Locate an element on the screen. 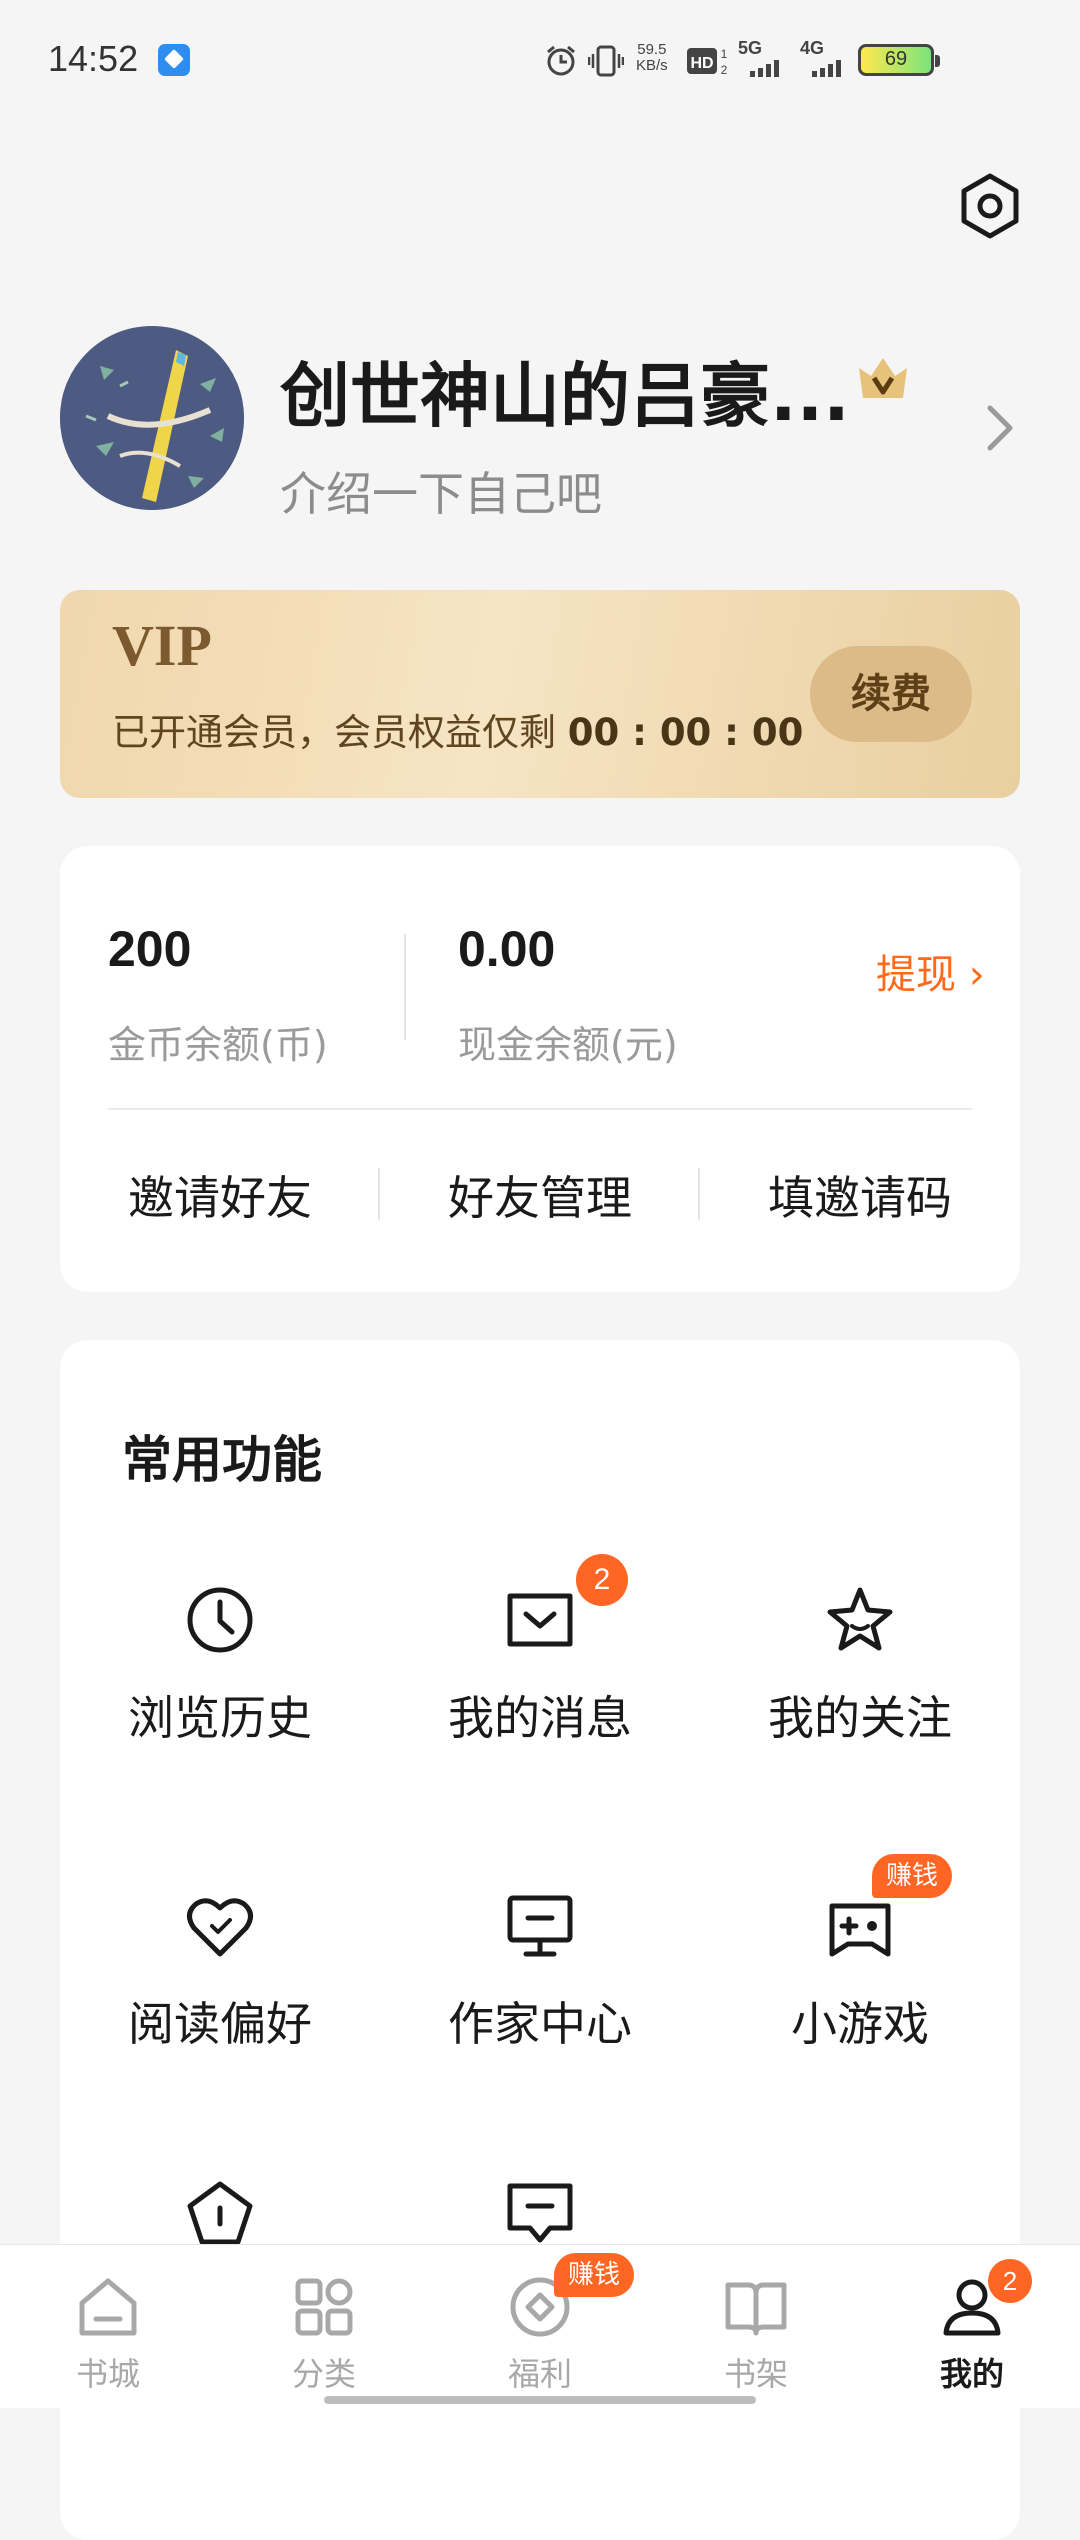 The width and height of the screenshot is (1080, 2540). star-icon is located at coordinates (860, 1619).